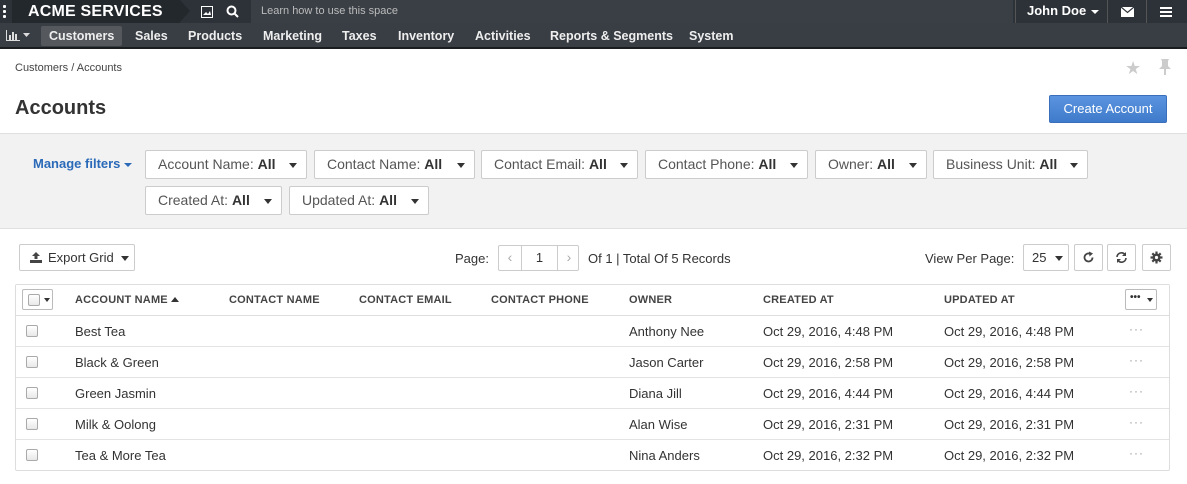  What do you see at coordinates (632, 11) in the screenshot?
I see `learn-link: Learn how to use this space` at bounding box center [632, 11].